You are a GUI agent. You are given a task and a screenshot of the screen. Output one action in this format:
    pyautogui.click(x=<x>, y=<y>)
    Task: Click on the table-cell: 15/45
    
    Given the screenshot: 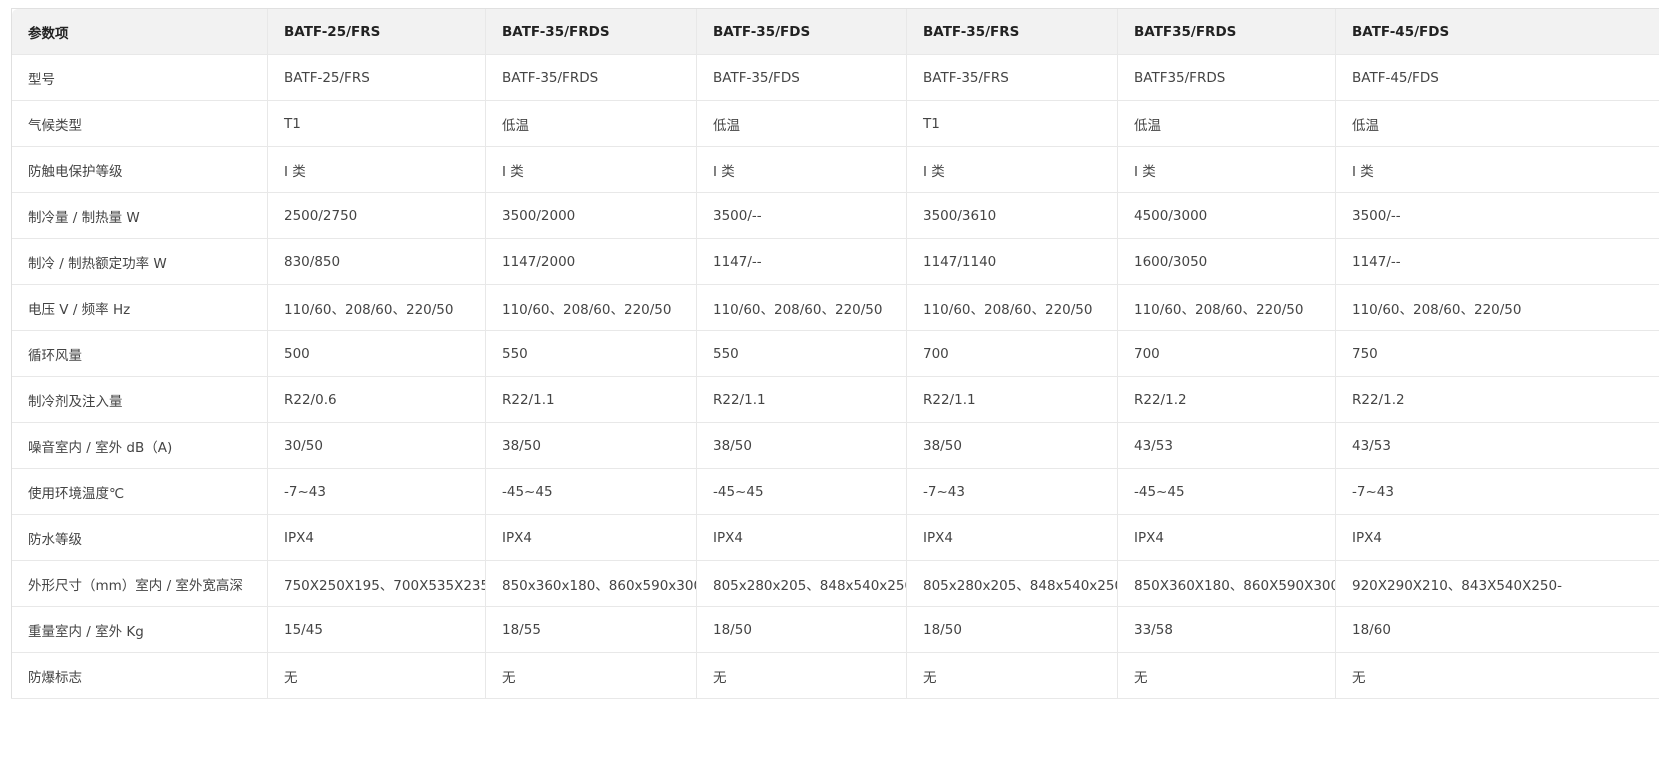 What is the action you would take?
    pyautogui.click(x=376, y=629)
    